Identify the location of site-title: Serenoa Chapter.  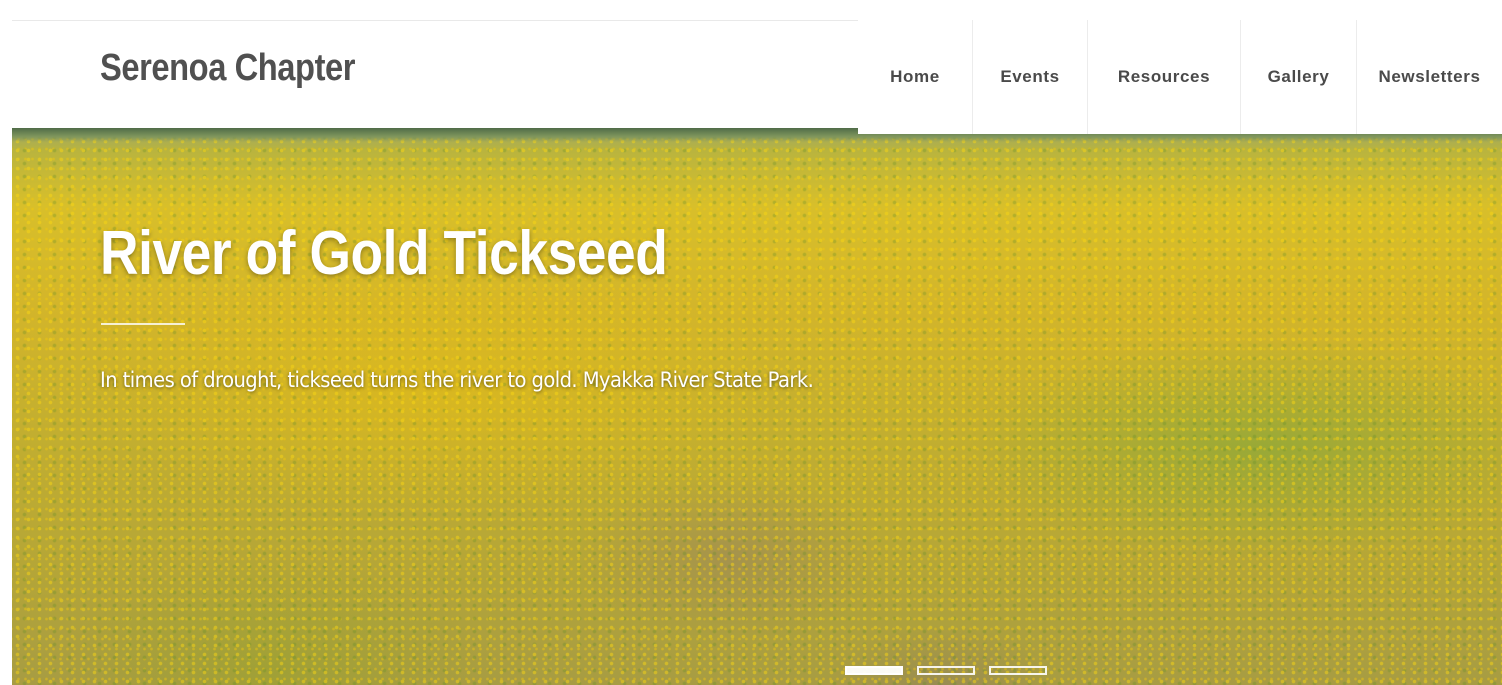
(228, 68).